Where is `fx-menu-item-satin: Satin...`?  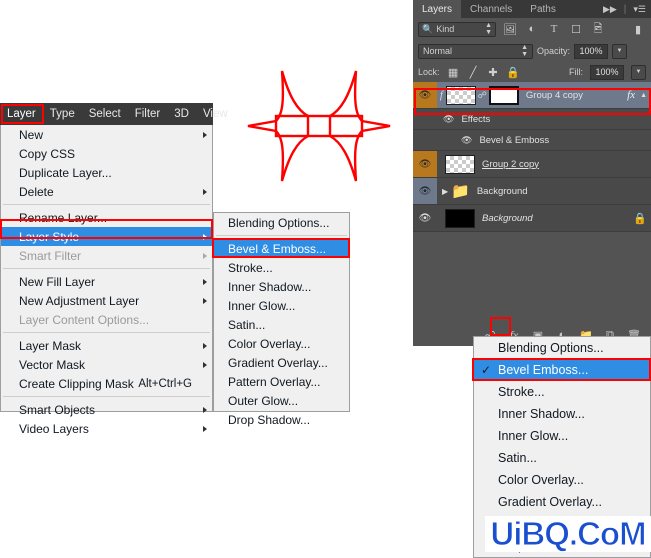
fx-menu-item-satin: Satin... is located at coordinates (562, 458).